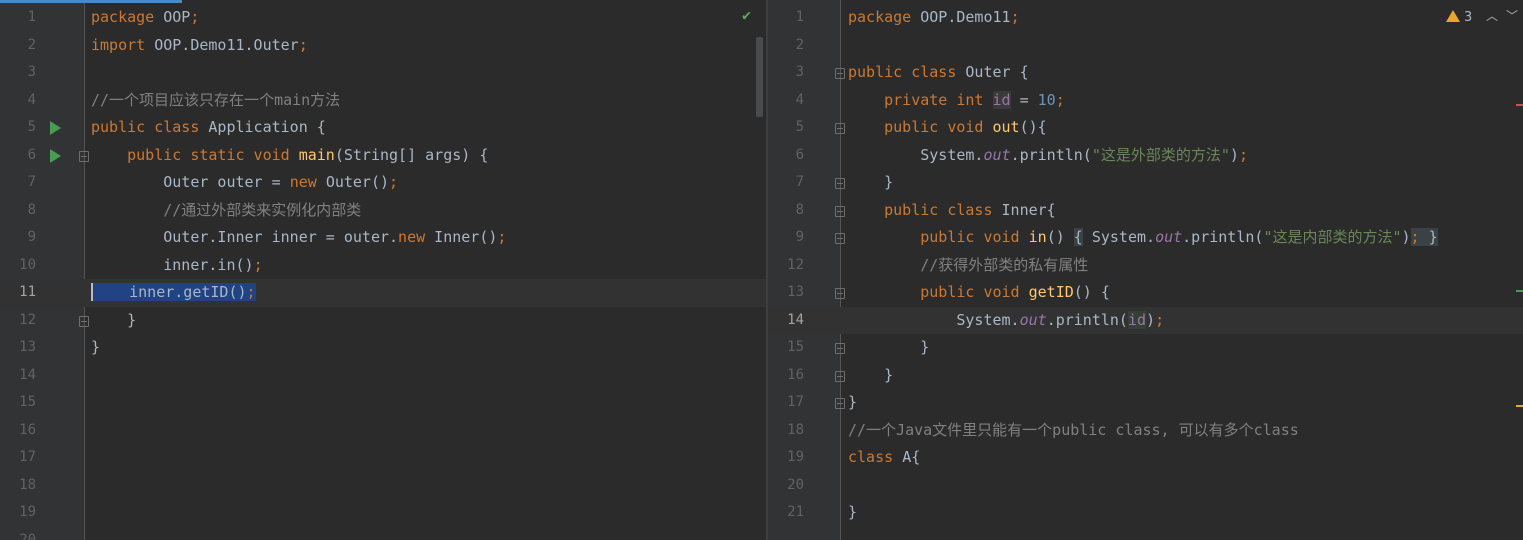 The image size is (1523, 540). What do you see at coordinates (383, 46) in the screenshot?
I see `code-line: 2 import OOP.Demo11.Outer;` at bounding box center [383, 46].